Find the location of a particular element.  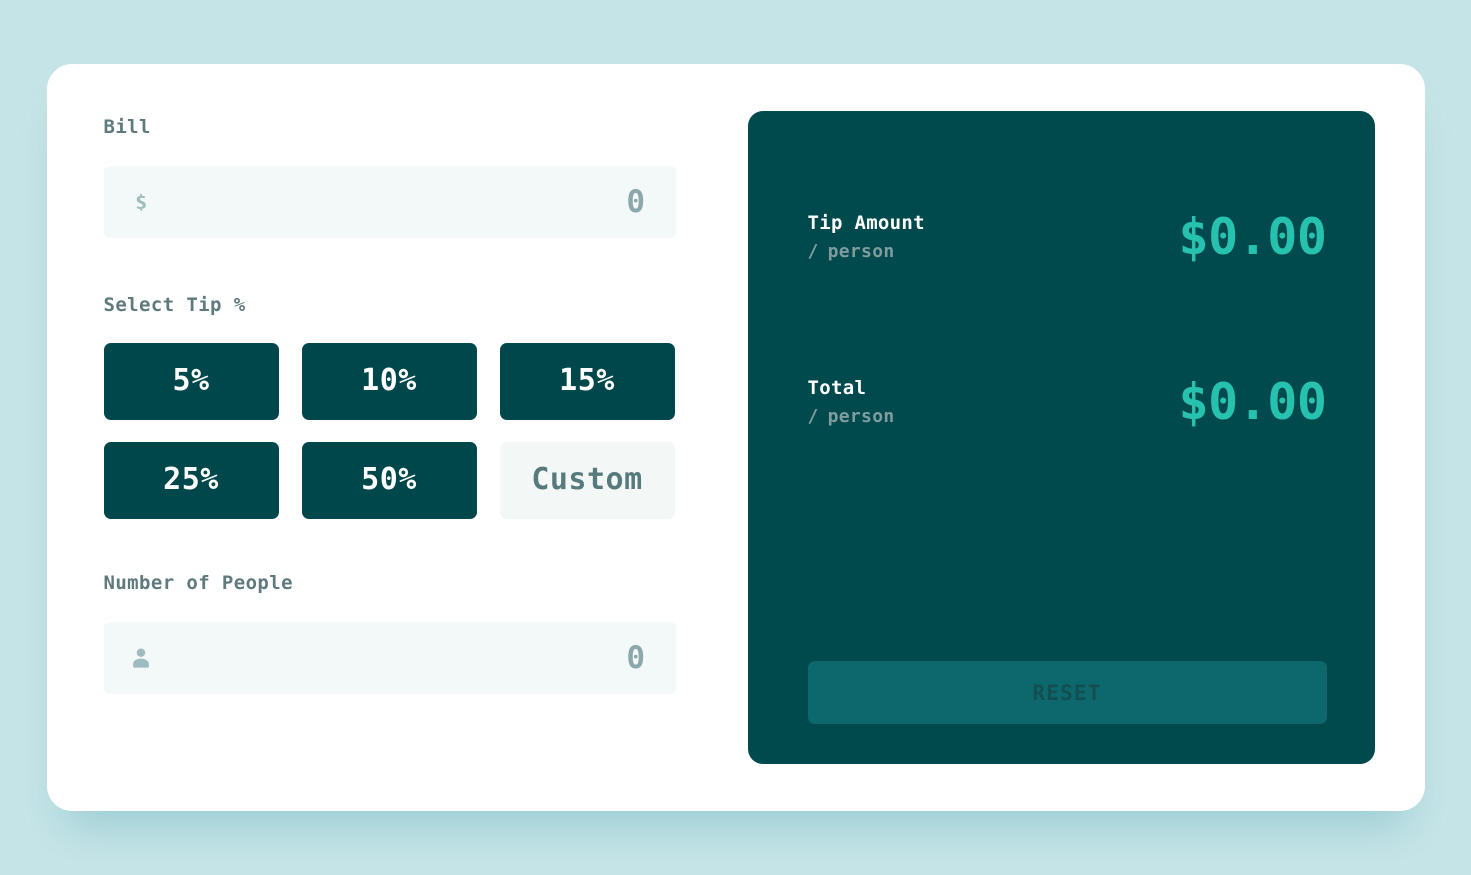

bill-value: 0 is located at coordinates (636, 201).